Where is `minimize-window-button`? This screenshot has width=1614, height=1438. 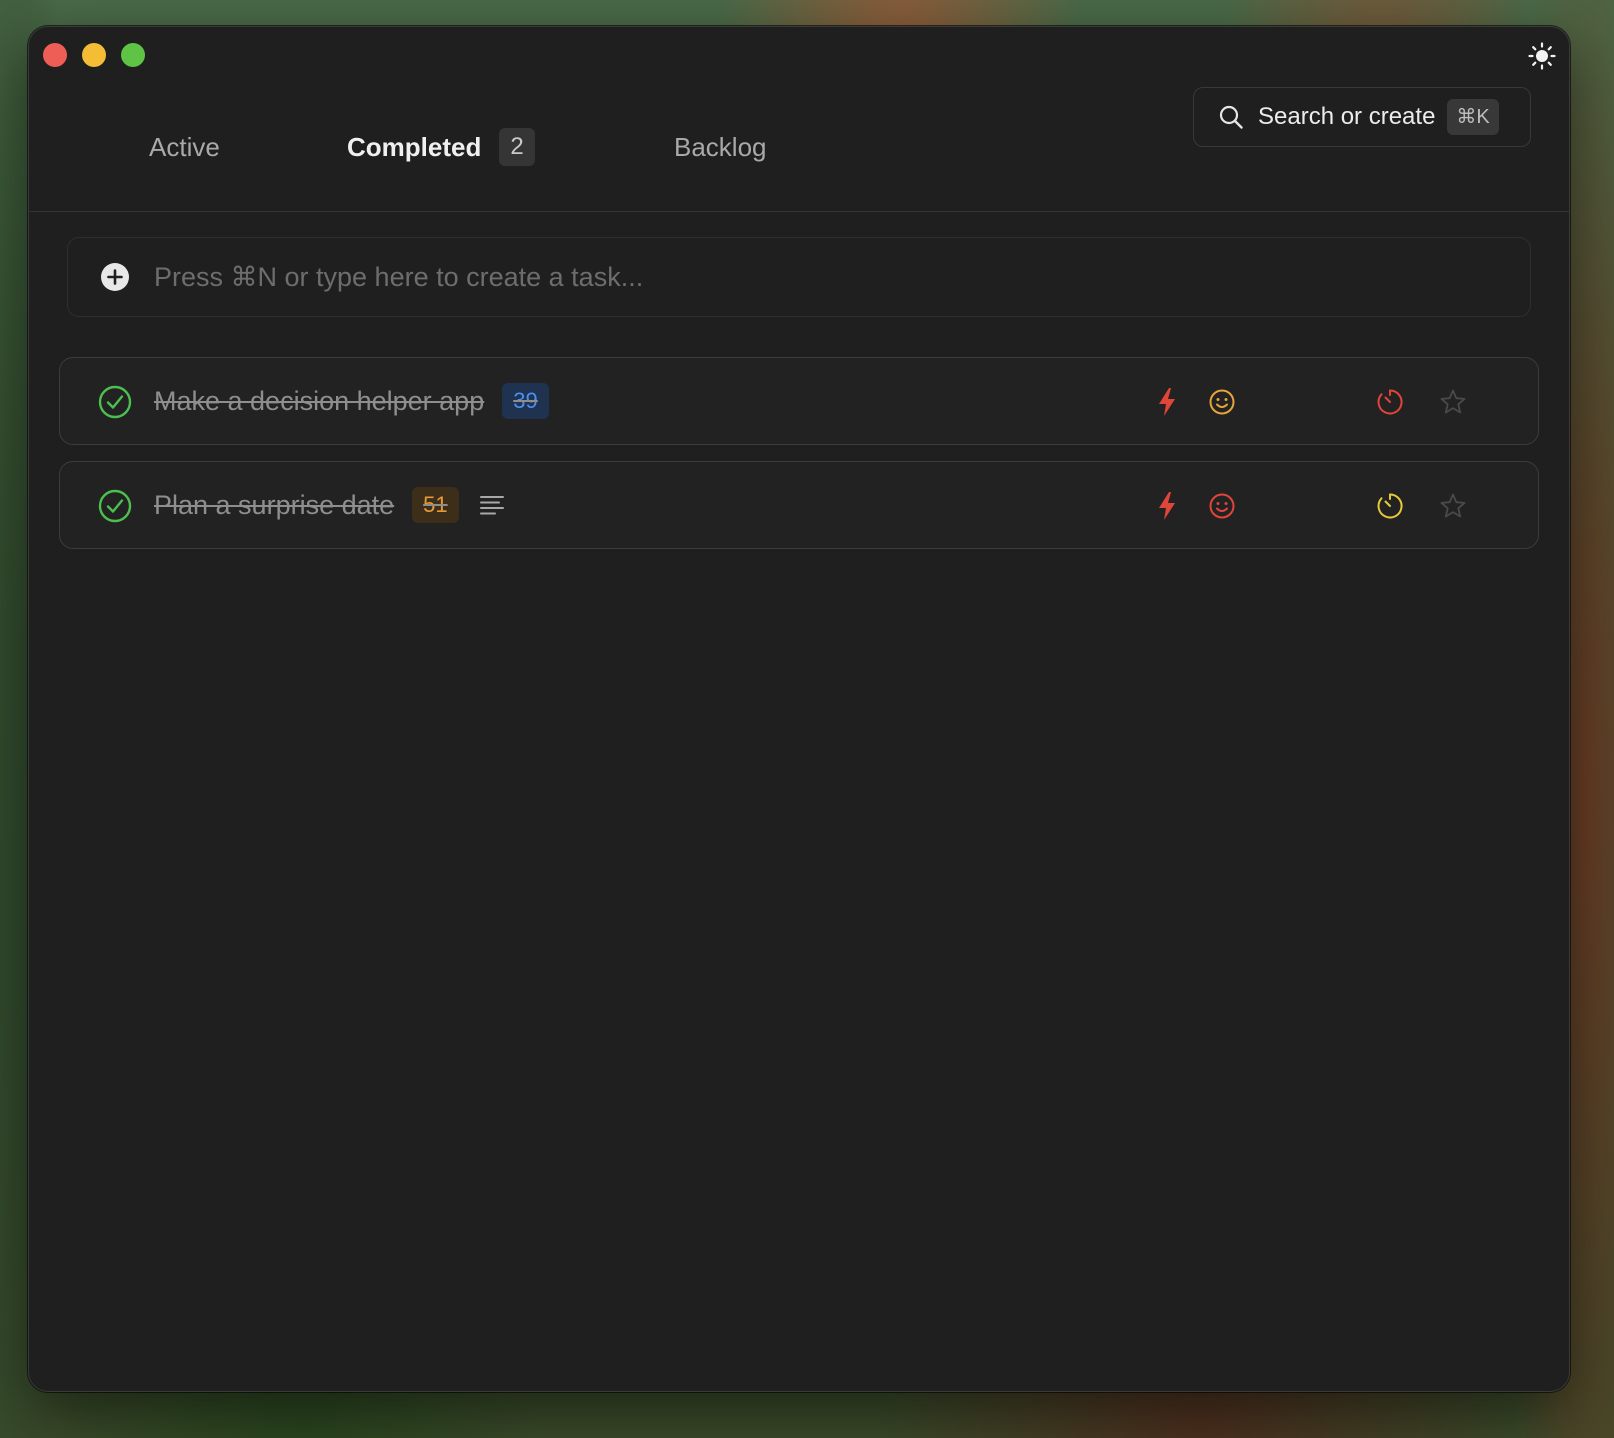
minimize-window-button is located at coordinates (94, 55).